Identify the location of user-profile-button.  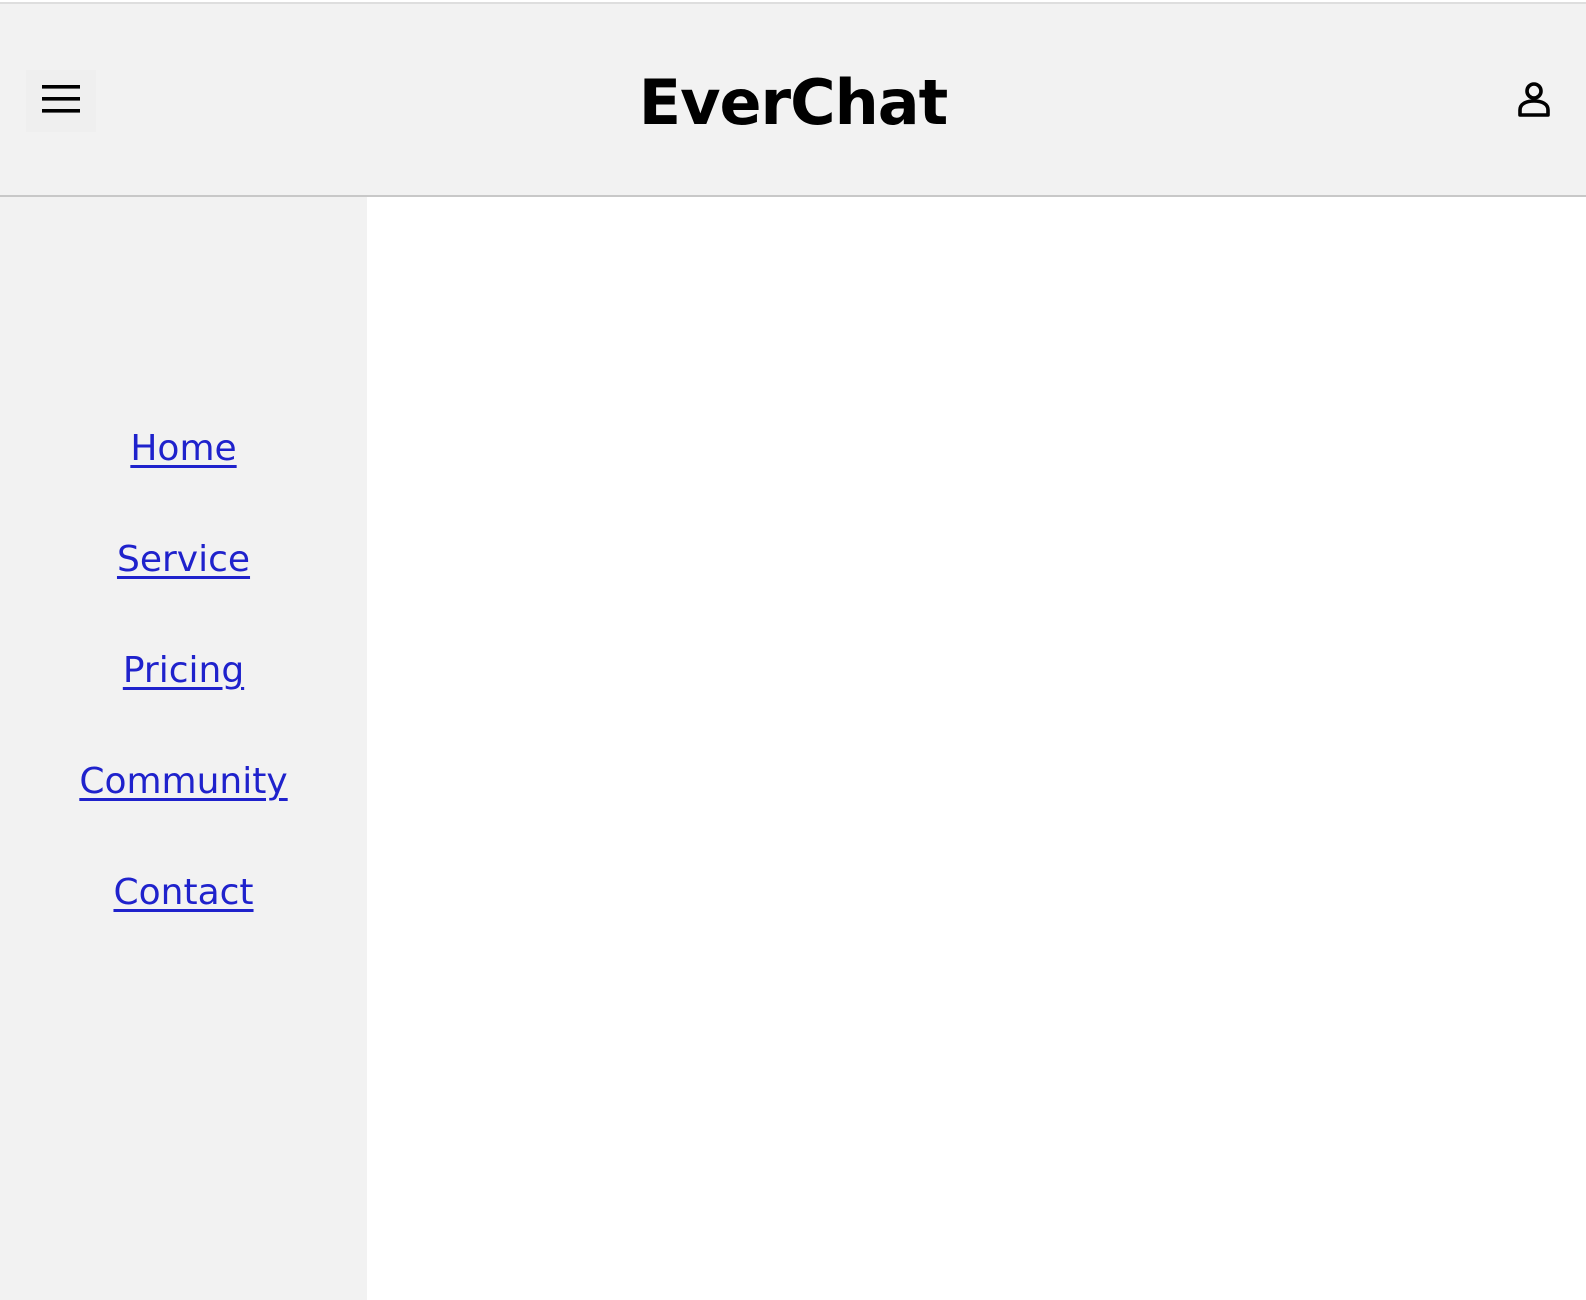
(1536, 102).